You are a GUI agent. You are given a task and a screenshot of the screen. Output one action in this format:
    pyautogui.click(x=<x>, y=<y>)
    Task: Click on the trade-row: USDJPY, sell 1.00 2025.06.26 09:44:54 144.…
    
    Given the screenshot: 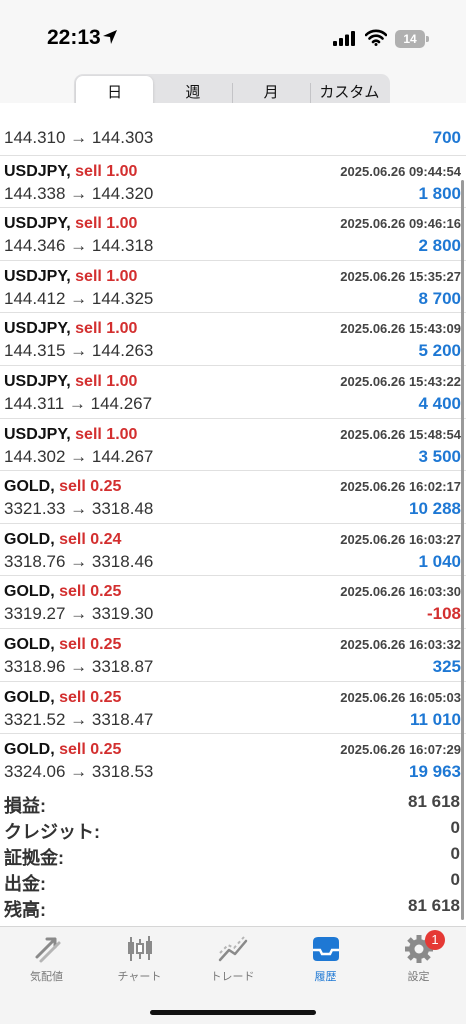 What is the action you would take?
    pyautogui.click(x=233, y=182)
    